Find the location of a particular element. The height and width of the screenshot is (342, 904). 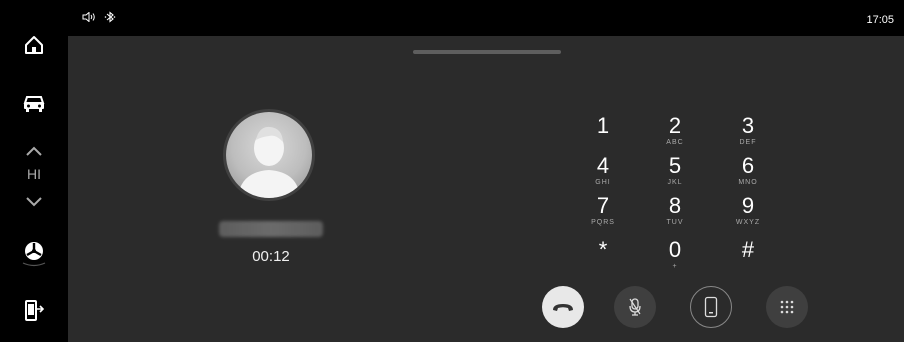

key-7: 7 PQRS is located at coordinates (603, 214).